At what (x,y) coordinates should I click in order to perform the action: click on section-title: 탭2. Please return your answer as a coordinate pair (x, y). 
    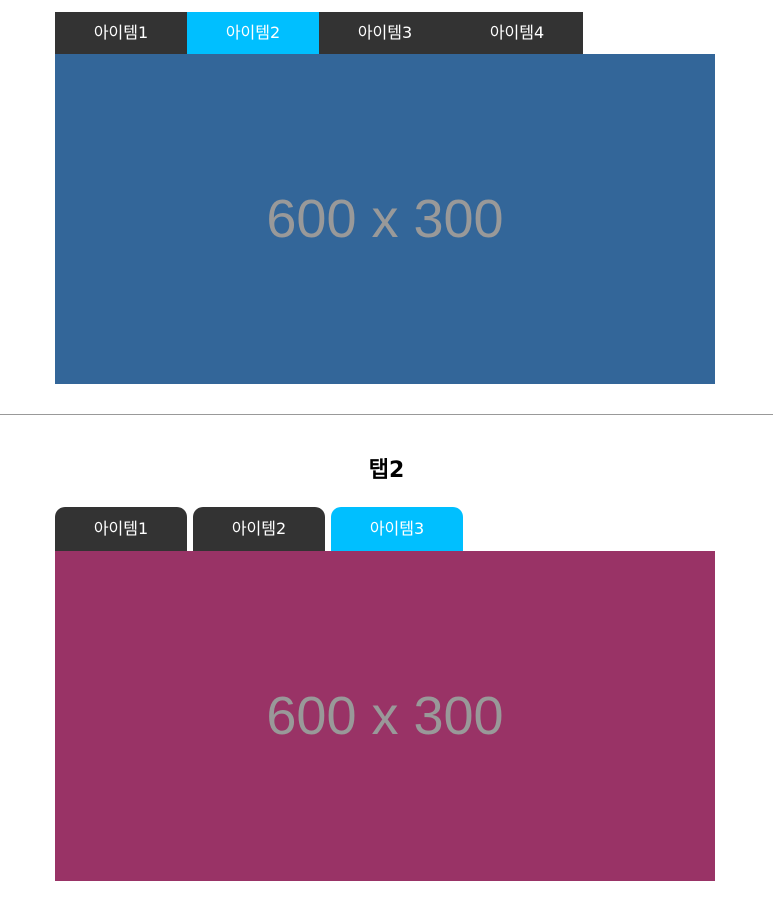
    Looking at the image, I should click on (386, 470).